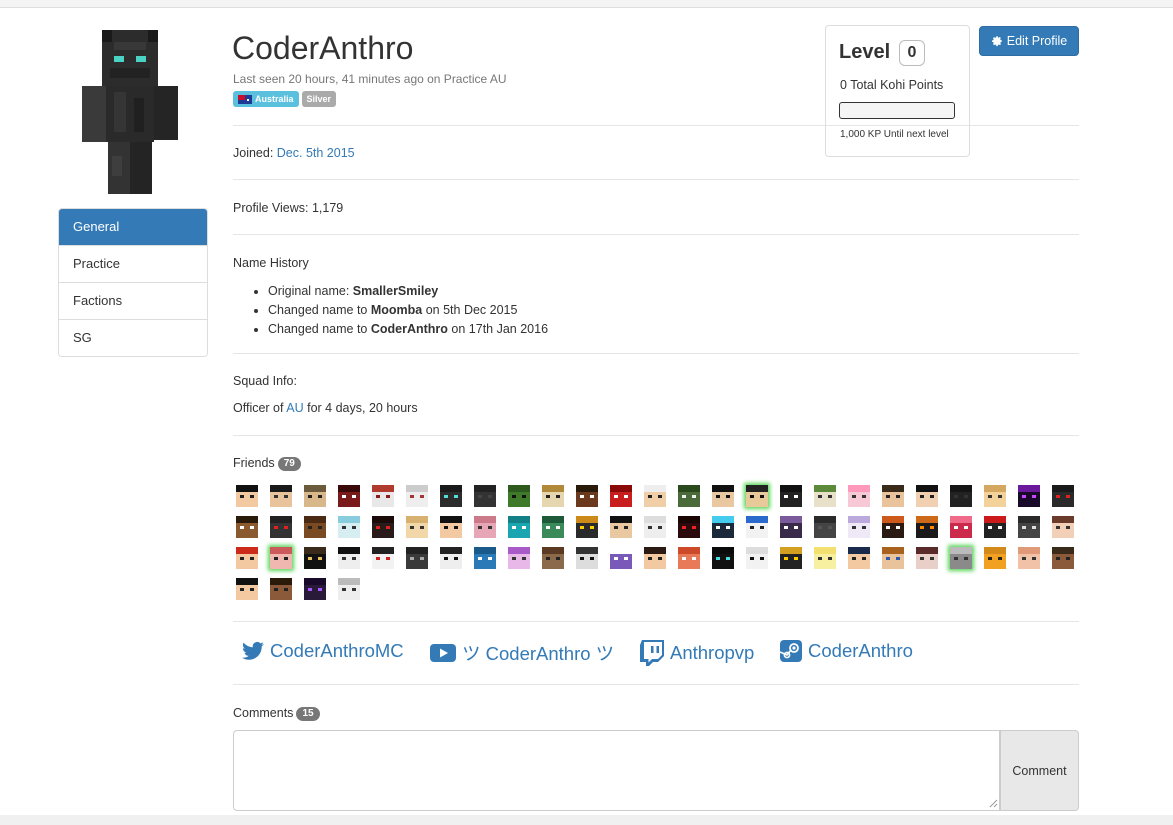 Image resolution: width=1173 pixels, height=825 pixels. I want to click on bottom-edge, so click(586, 820).